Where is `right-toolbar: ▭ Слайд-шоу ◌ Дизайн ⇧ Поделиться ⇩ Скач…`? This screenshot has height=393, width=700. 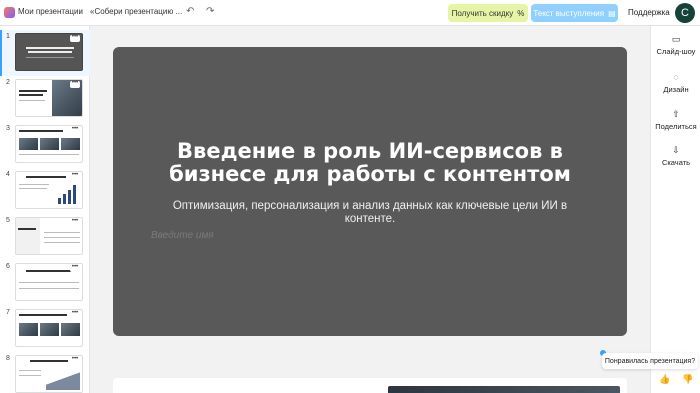 right-toolbar: ▭ Слайд-шоу ◌ Дизайн ⇧ Поделиться ⇩ Скач… is located at coordinates (675, 209).